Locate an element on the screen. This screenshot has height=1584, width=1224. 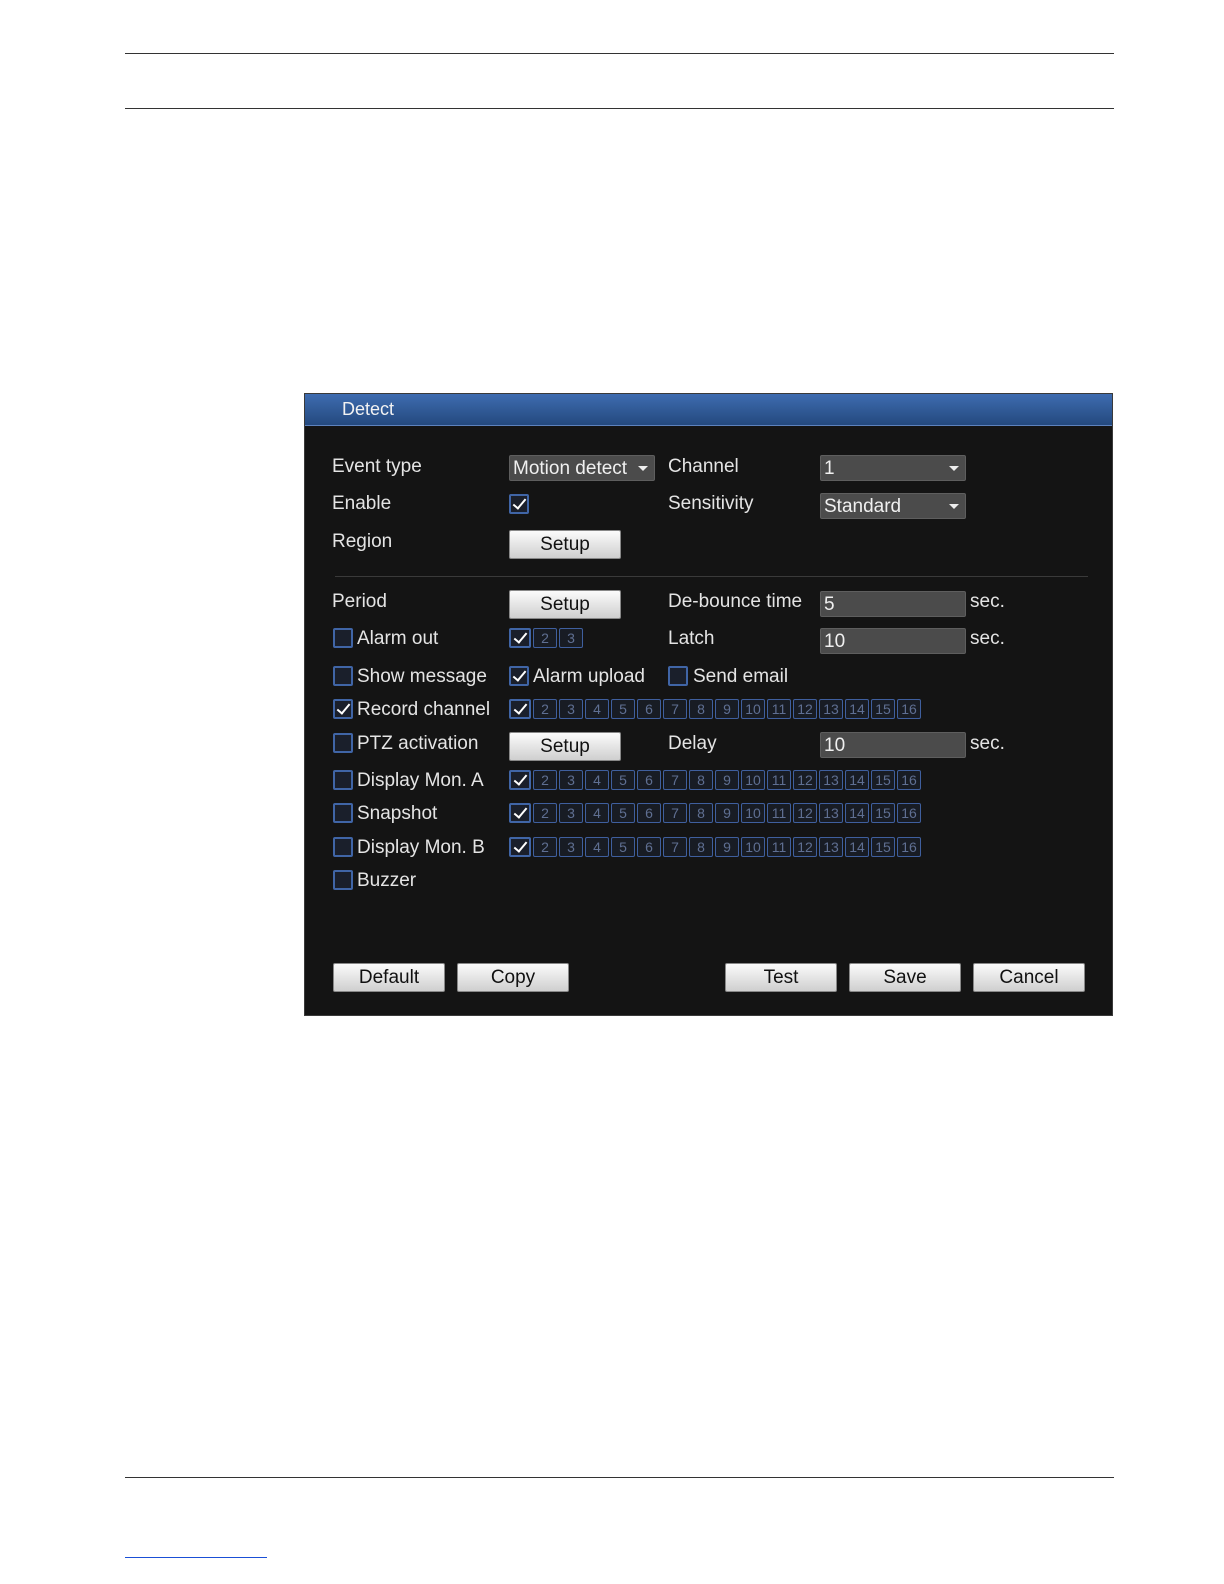
record-channel-8: 8 is located at coordinates (701, 709).